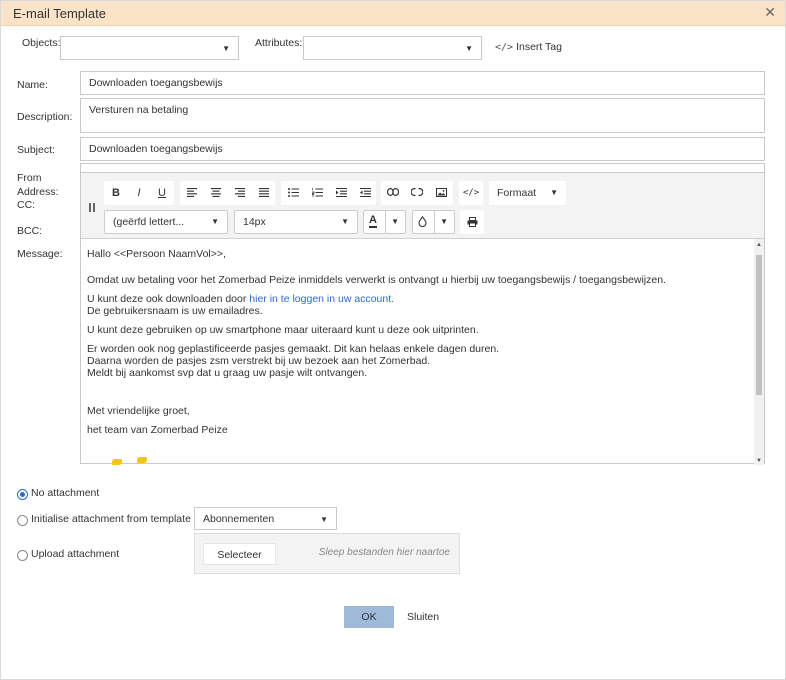 Image resolution: width=786 pixels, height=680 pixels. What do you see at coordinates (296, 222) in the screenshot?
I see `font-size-select: 14px ▼` at bounding box center [296, 222].